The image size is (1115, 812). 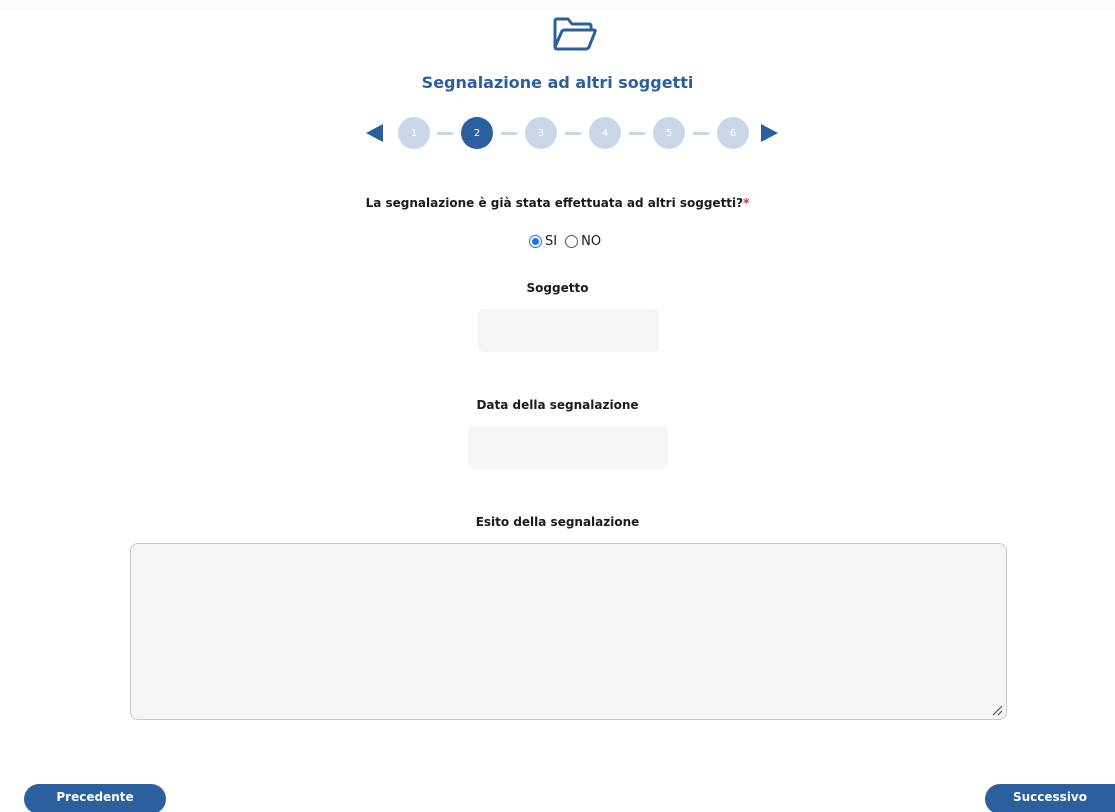 I want to click on step-next-arrow-icon, so click(x=769, y=133).